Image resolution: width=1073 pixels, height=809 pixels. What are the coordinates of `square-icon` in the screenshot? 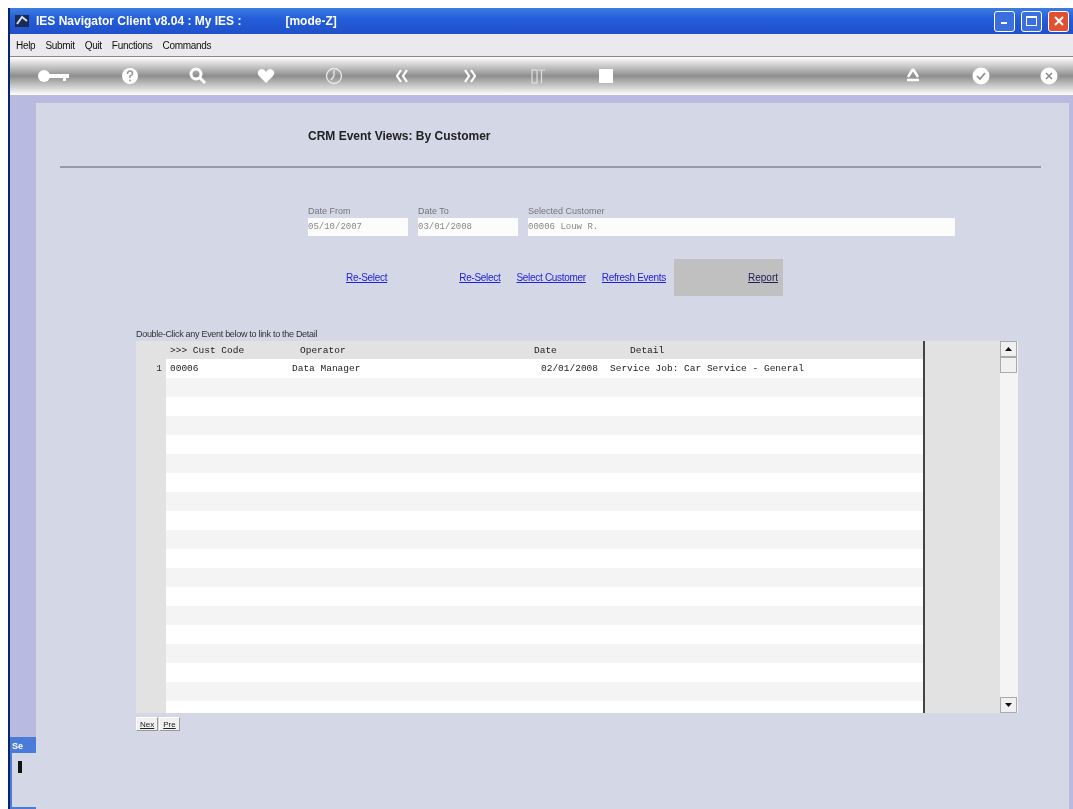 It's located at (606, 76).